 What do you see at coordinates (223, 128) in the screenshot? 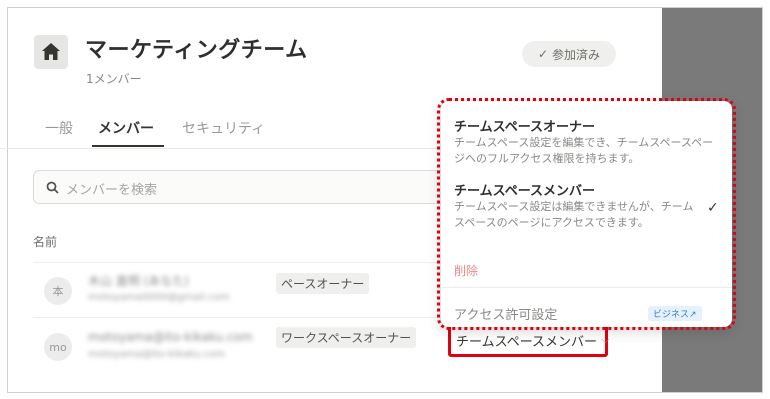
I see `tab-security: セキュリティ` at bounding box center [223, 128].